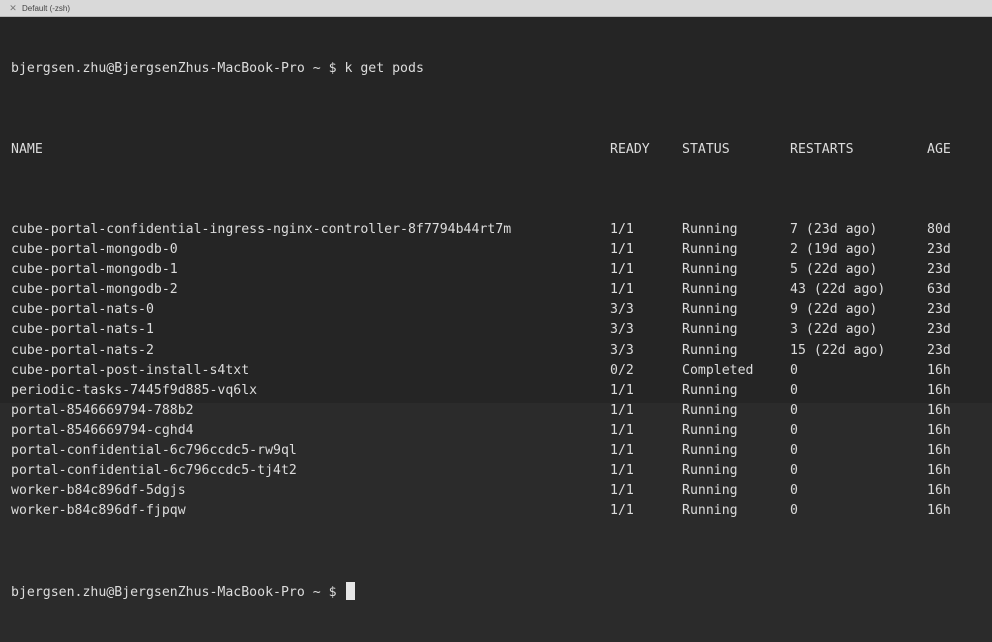 The height and width of the screenshot is (642, 992). I want to click on pod-name: cube-portal-mongodb-2, so click(94, 290).